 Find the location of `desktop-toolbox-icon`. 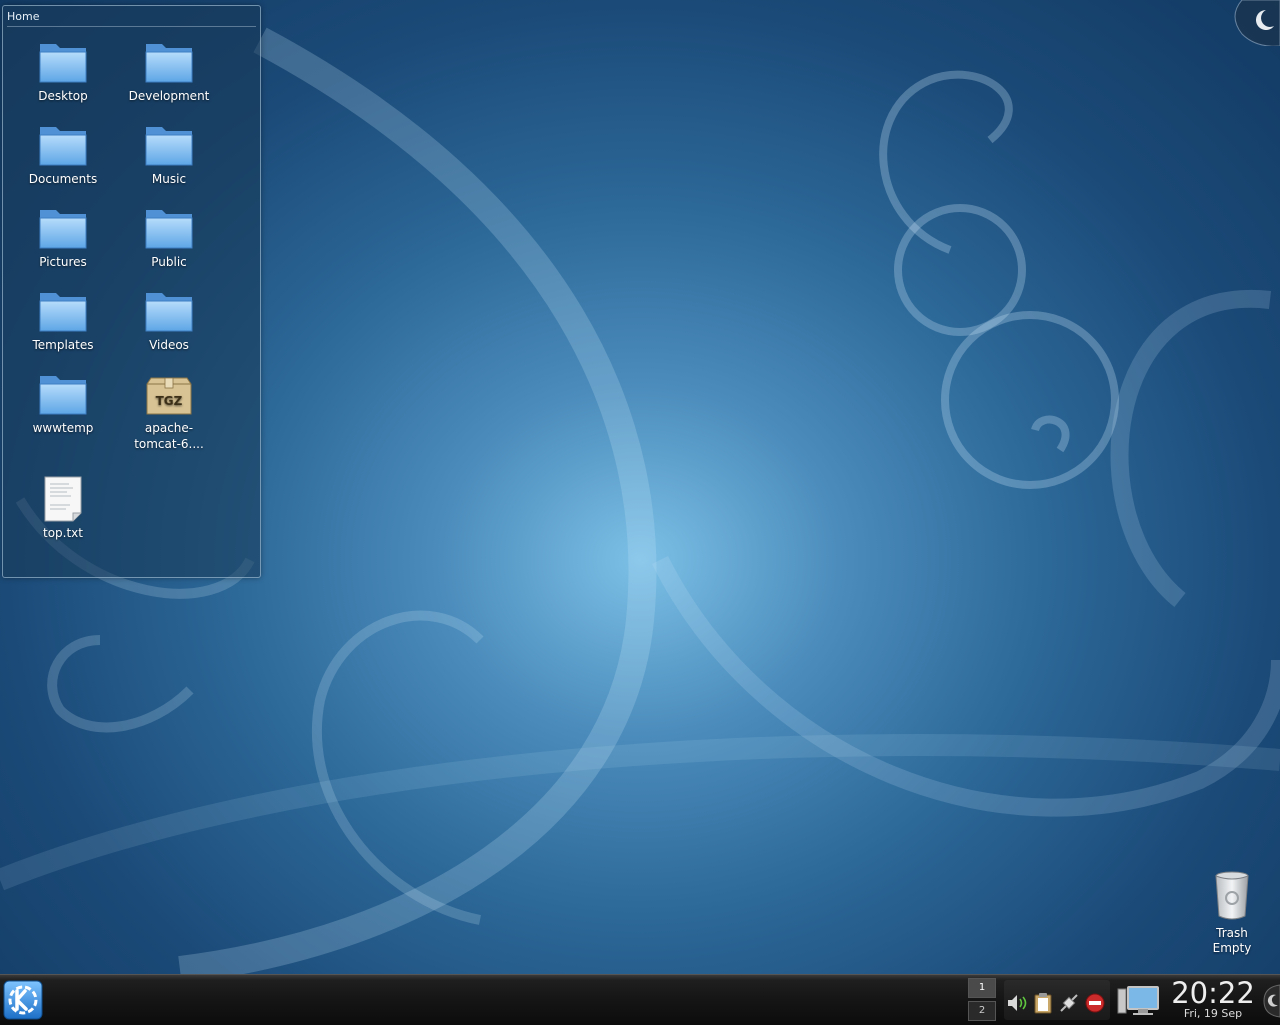

desktop-toolbox-icon is located at coordinates (1254, 23).